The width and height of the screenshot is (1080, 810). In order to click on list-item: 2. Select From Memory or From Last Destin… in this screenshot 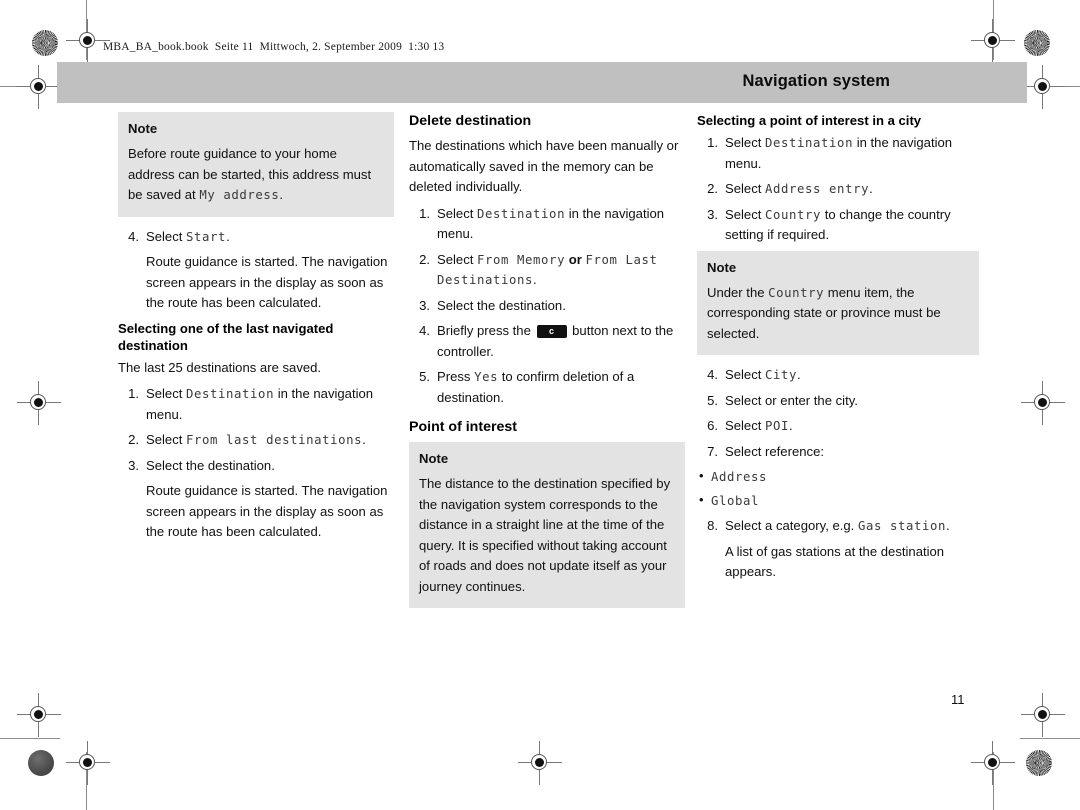, I will do `click(547, 270)`.